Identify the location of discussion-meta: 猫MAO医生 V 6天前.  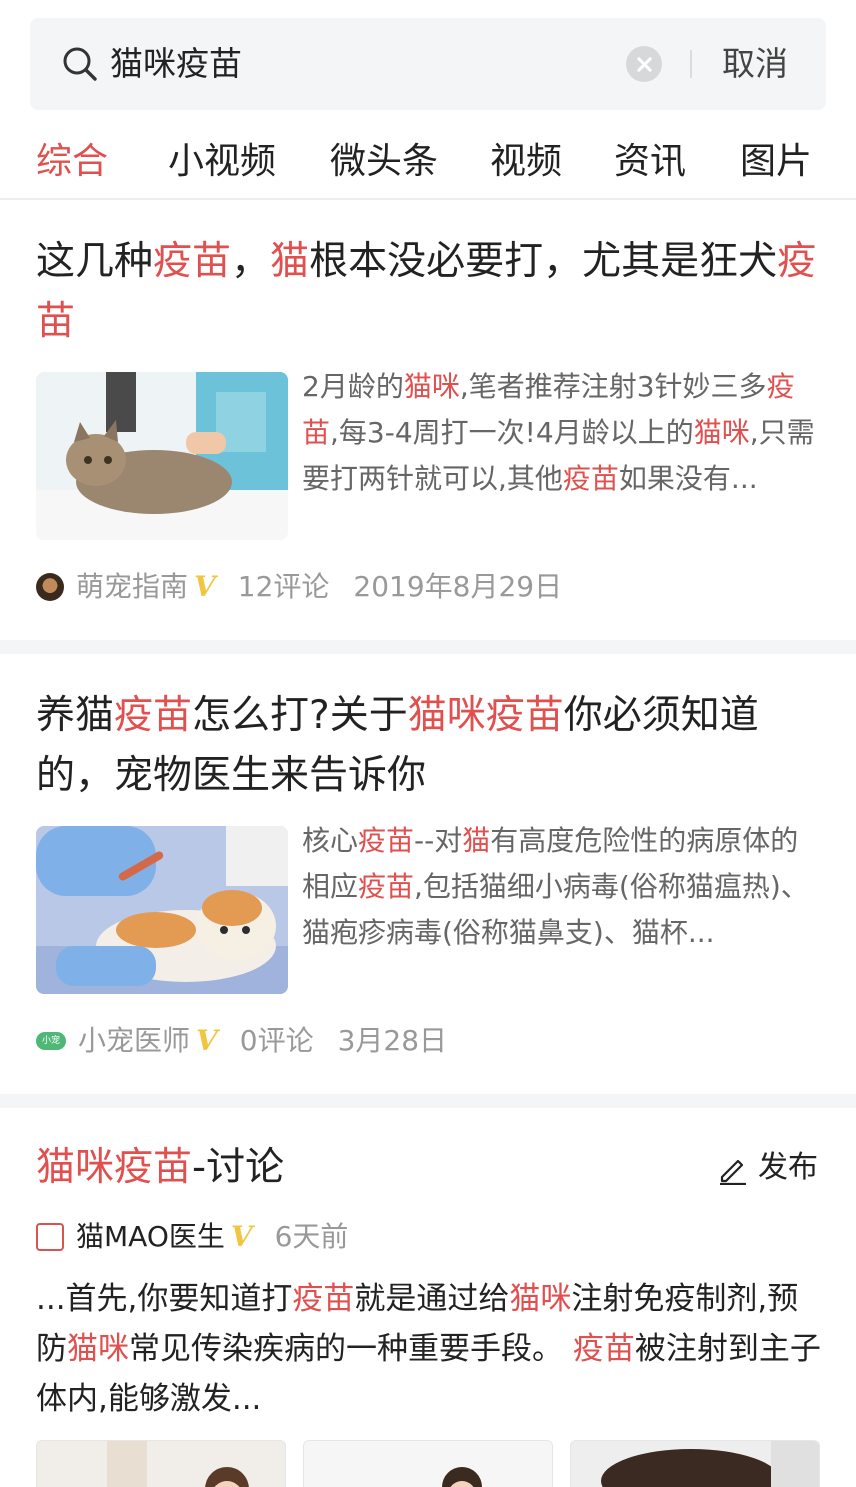
(192, 1236).